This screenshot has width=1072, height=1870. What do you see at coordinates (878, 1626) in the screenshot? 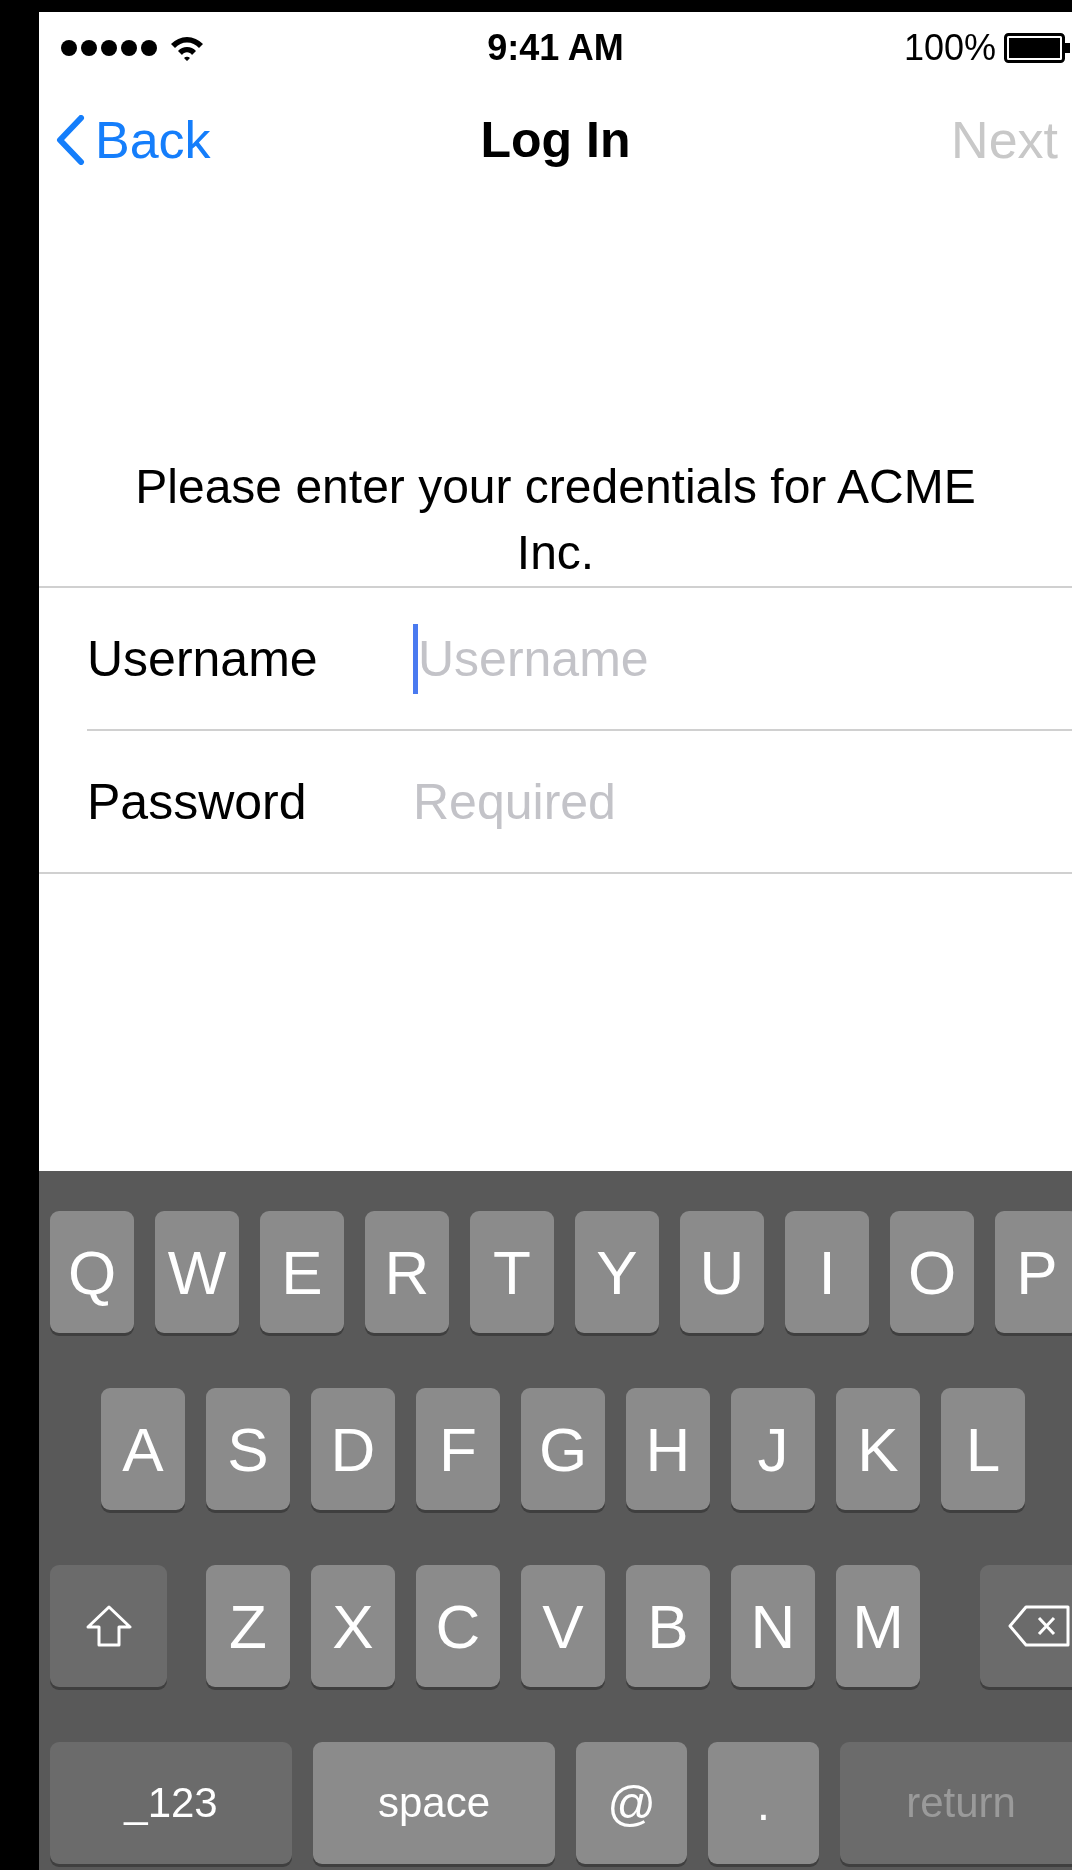
I see `letter-key: M` at bounding box center [878, 1626].